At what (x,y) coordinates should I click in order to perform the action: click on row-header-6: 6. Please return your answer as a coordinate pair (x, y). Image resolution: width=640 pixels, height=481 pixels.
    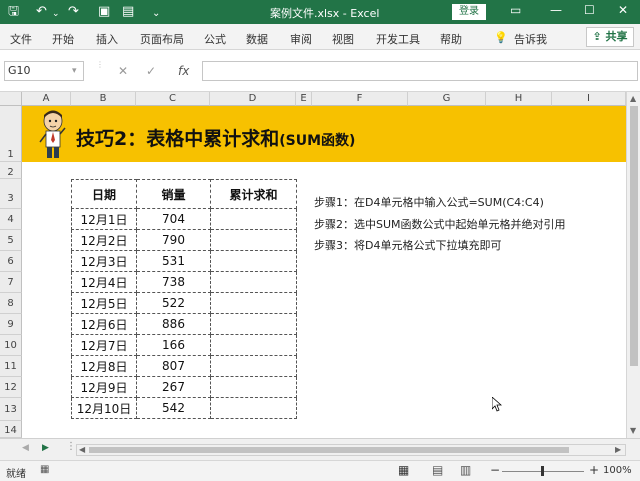
    Looking at the image, I should click on (11, 261).